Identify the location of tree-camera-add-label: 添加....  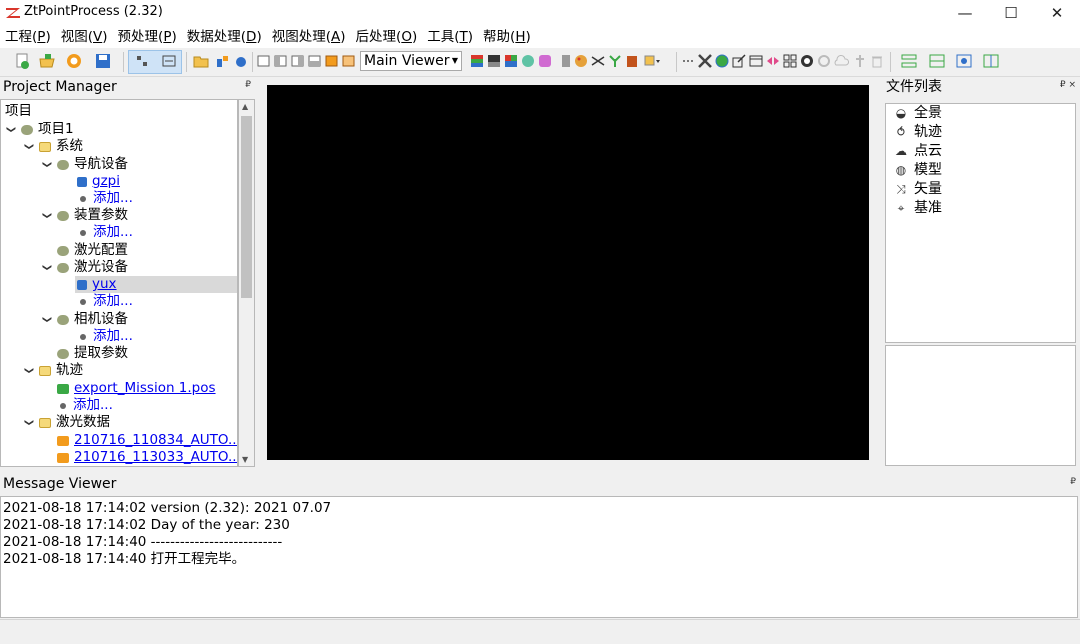
(113, 336).